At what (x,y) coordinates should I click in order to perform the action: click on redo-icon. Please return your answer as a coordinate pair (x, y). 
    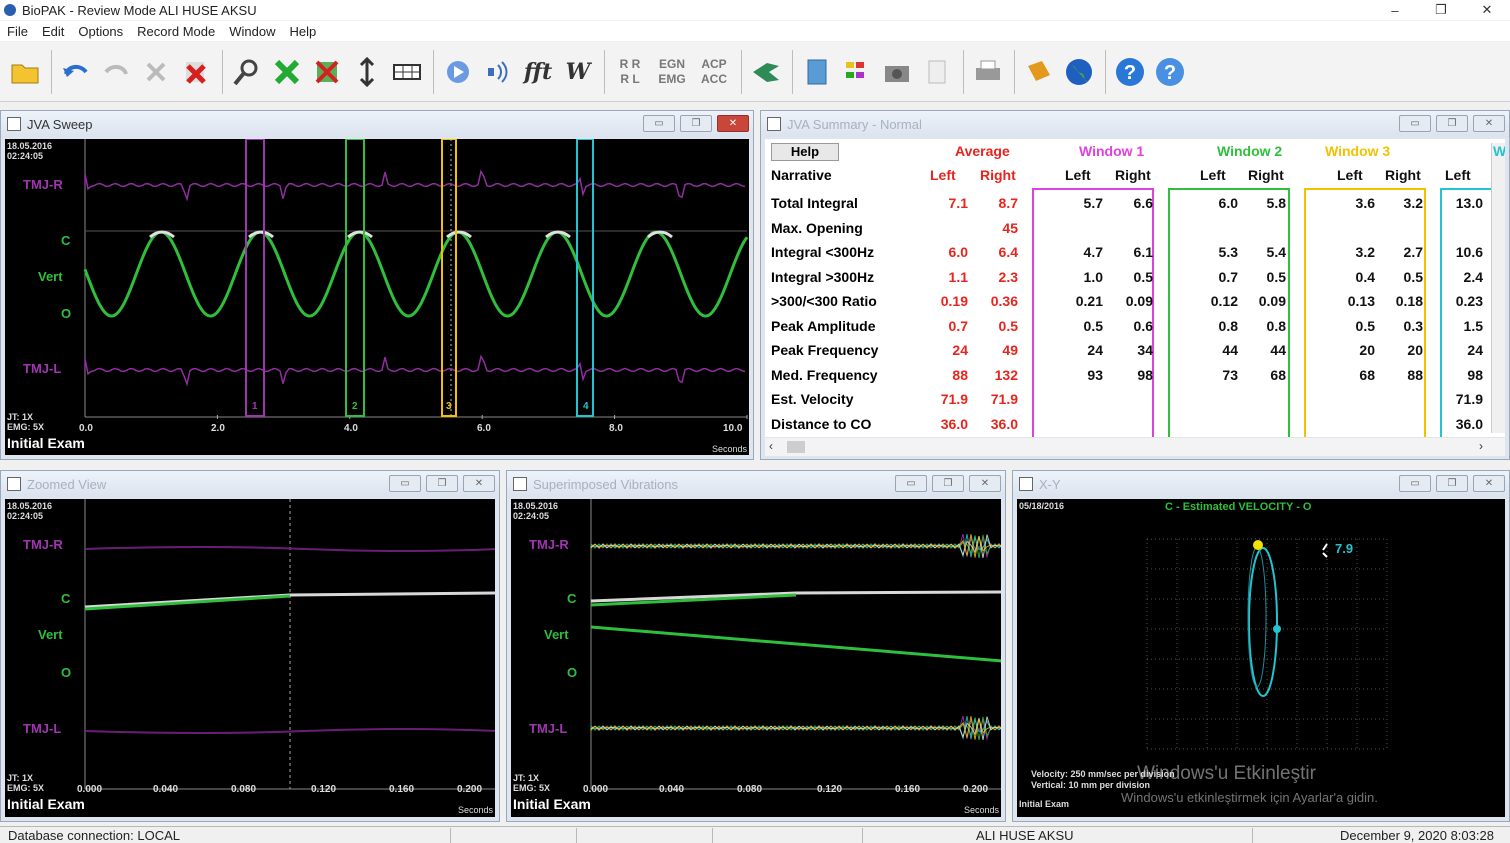
    Looking at the image, I should click on (116, 72).